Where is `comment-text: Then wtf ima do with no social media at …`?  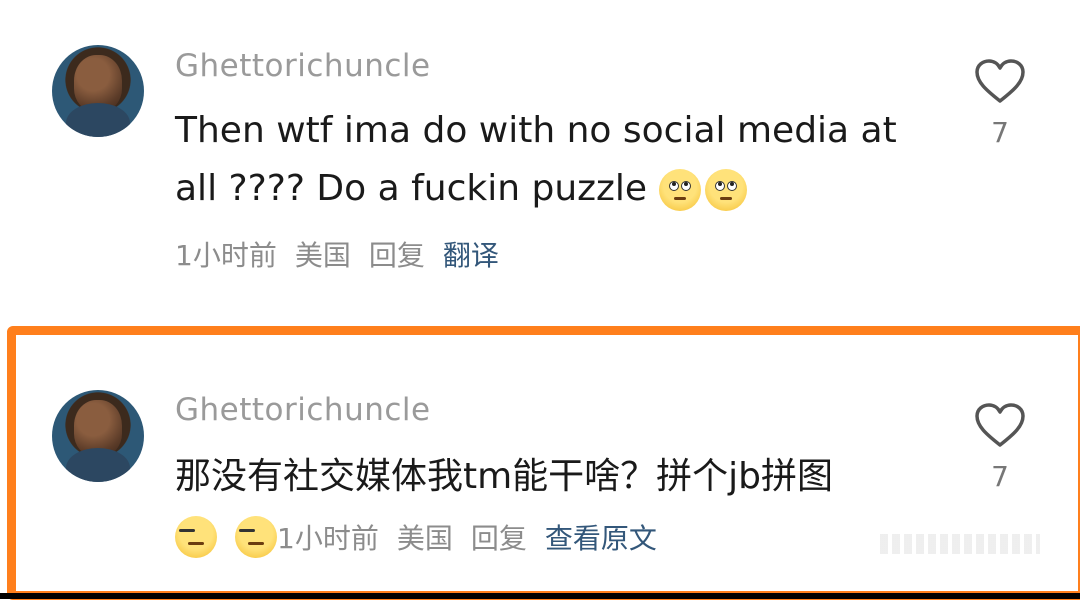
comment-text: Then wtf ima do with no social media at … is located at coordinates (555, 160).